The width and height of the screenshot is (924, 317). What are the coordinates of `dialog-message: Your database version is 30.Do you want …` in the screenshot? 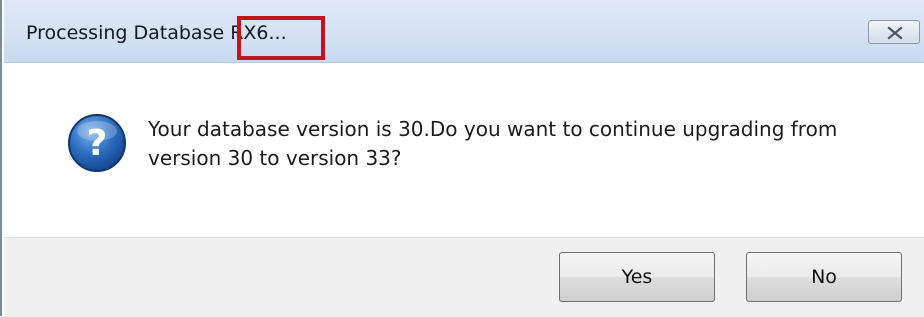 It's located at (493, 143).